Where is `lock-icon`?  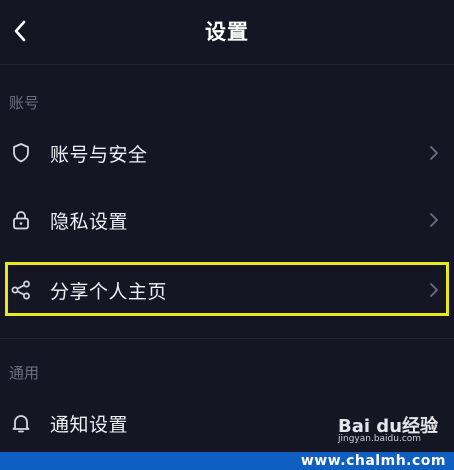
lock-icon is located at coordinates (21, 220).